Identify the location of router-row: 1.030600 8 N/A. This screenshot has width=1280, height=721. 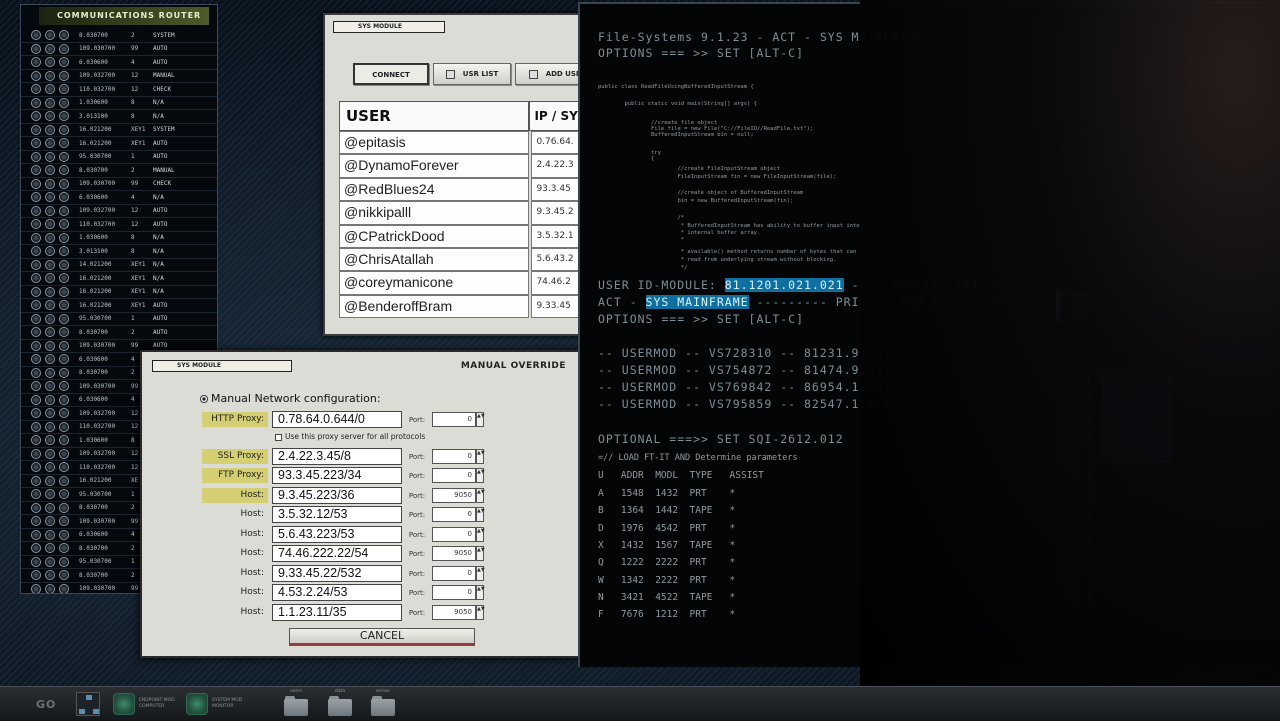
(119, 103).